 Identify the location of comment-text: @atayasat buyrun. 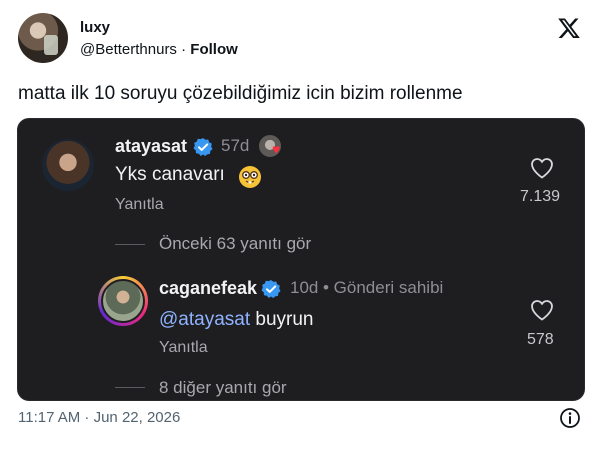
(236, 320).